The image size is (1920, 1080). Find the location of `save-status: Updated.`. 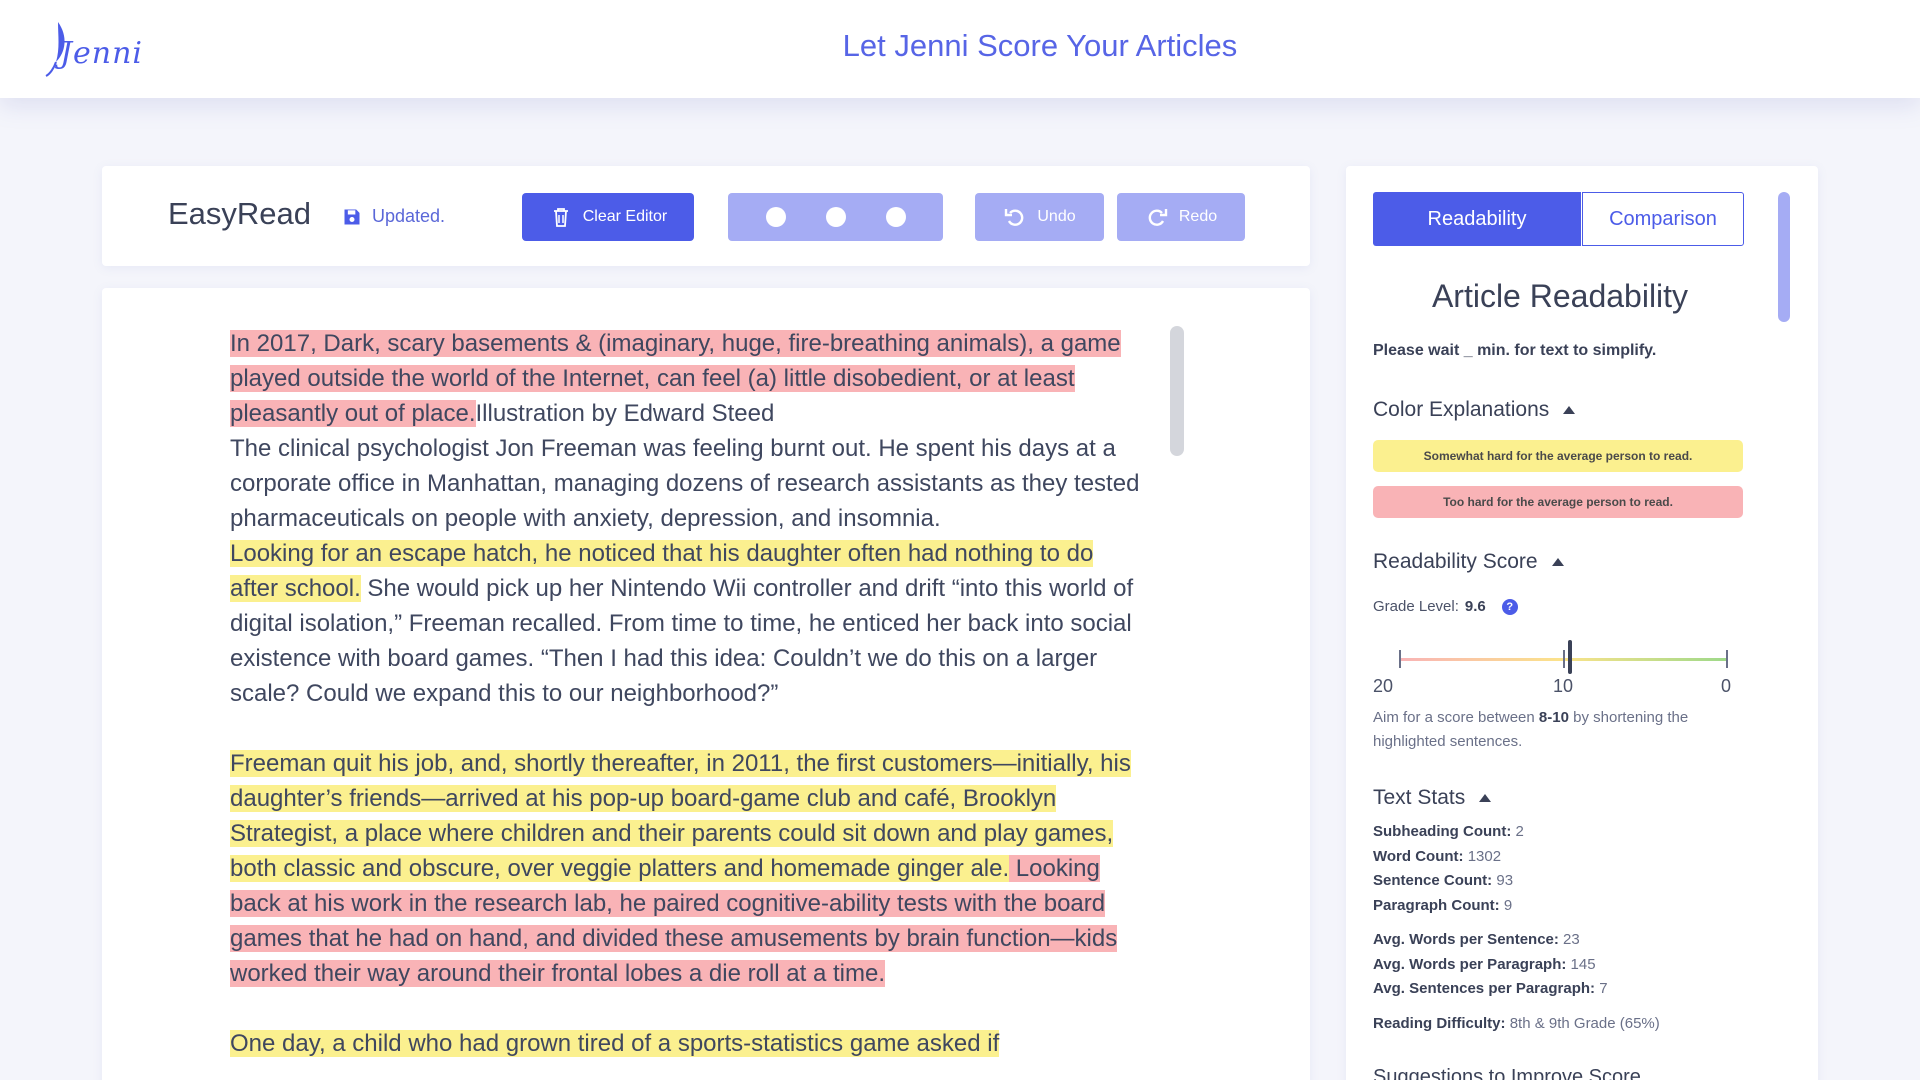

save-status: Updated. is located at coordinates (393, 216).